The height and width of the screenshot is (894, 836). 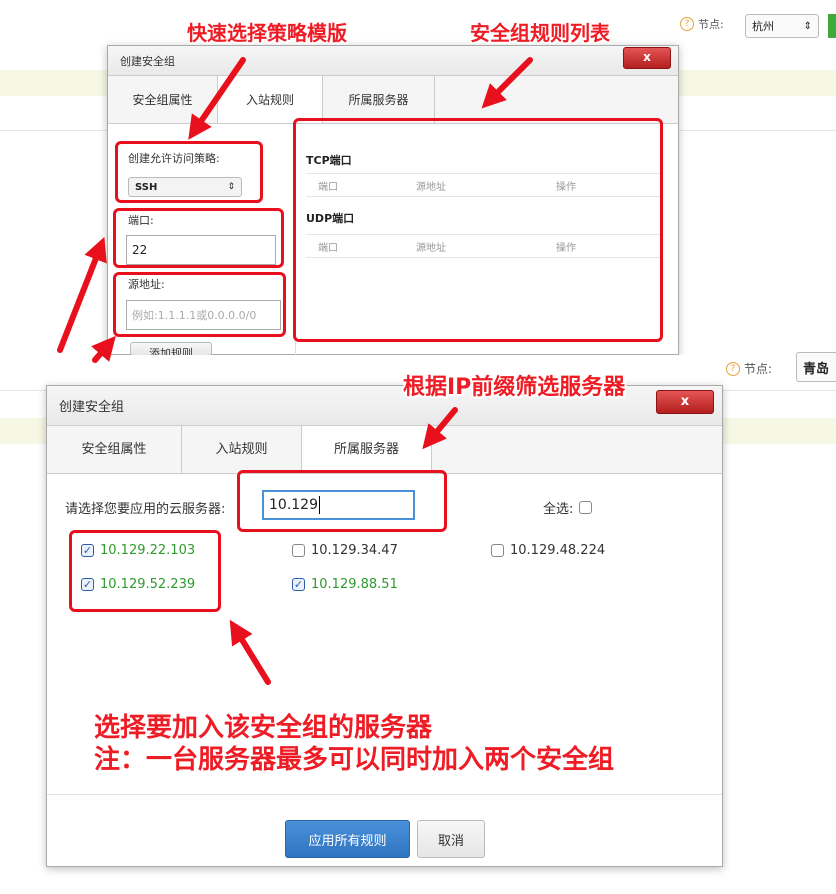 I want to click on arrow-to-policy, so click(x=217, y=98).